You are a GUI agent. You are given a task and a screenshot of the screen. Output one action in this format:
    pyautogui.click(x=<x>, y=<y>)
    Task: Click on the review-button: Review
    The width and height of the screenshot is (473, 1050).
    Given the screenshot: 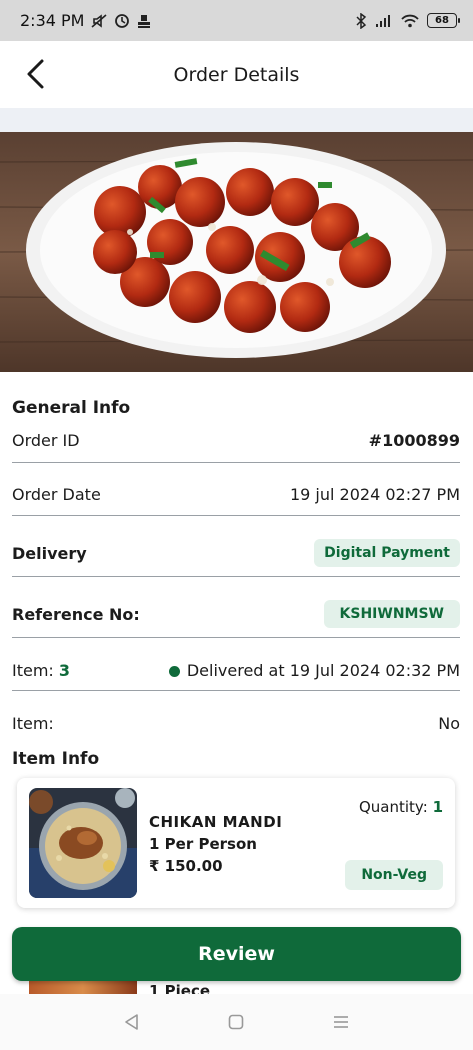 What is the action you would take?
    pyautogui.click(x=236, y=954)
    